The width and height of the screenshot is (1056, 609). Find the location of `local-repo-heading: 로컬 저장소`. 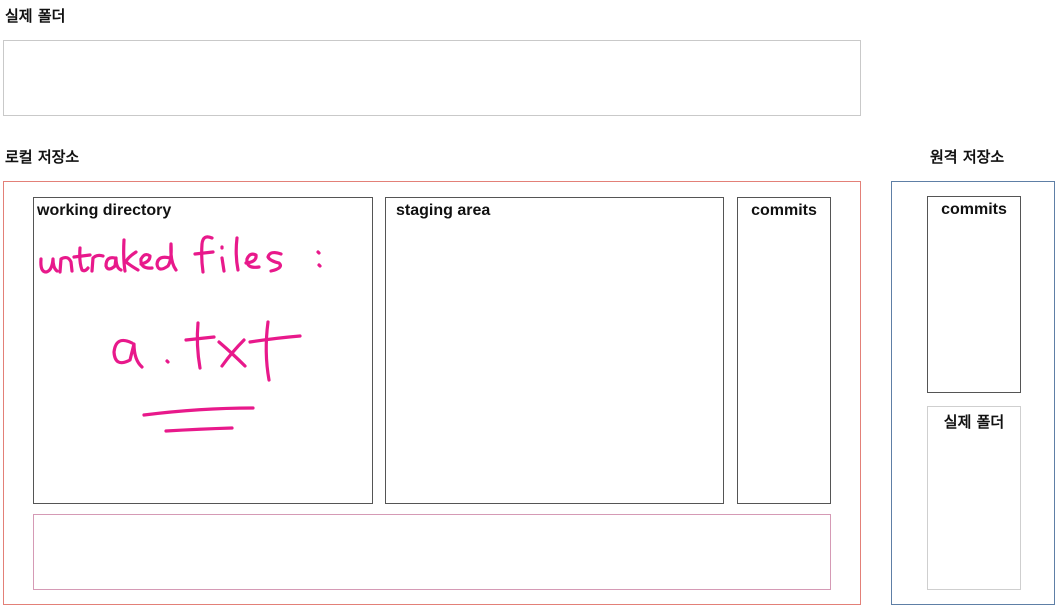

local-repo-heading: 로컬 저장소 is located at coordinates (42, 157).